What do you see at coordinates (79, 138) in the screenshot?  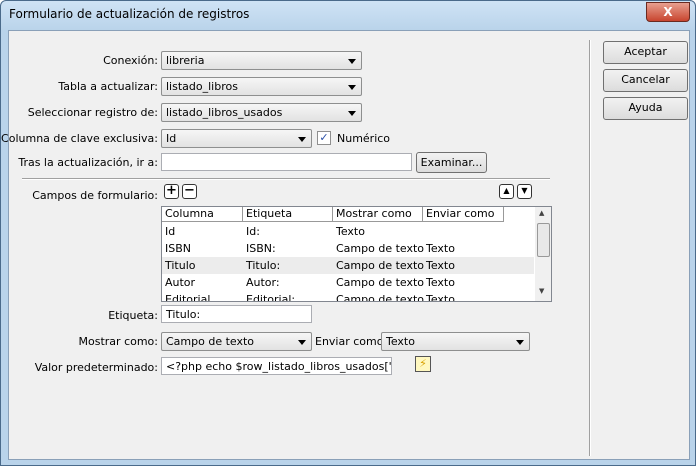 I see `key-label: Columna de clave exclusiva:` at bounding box center [79, 138].